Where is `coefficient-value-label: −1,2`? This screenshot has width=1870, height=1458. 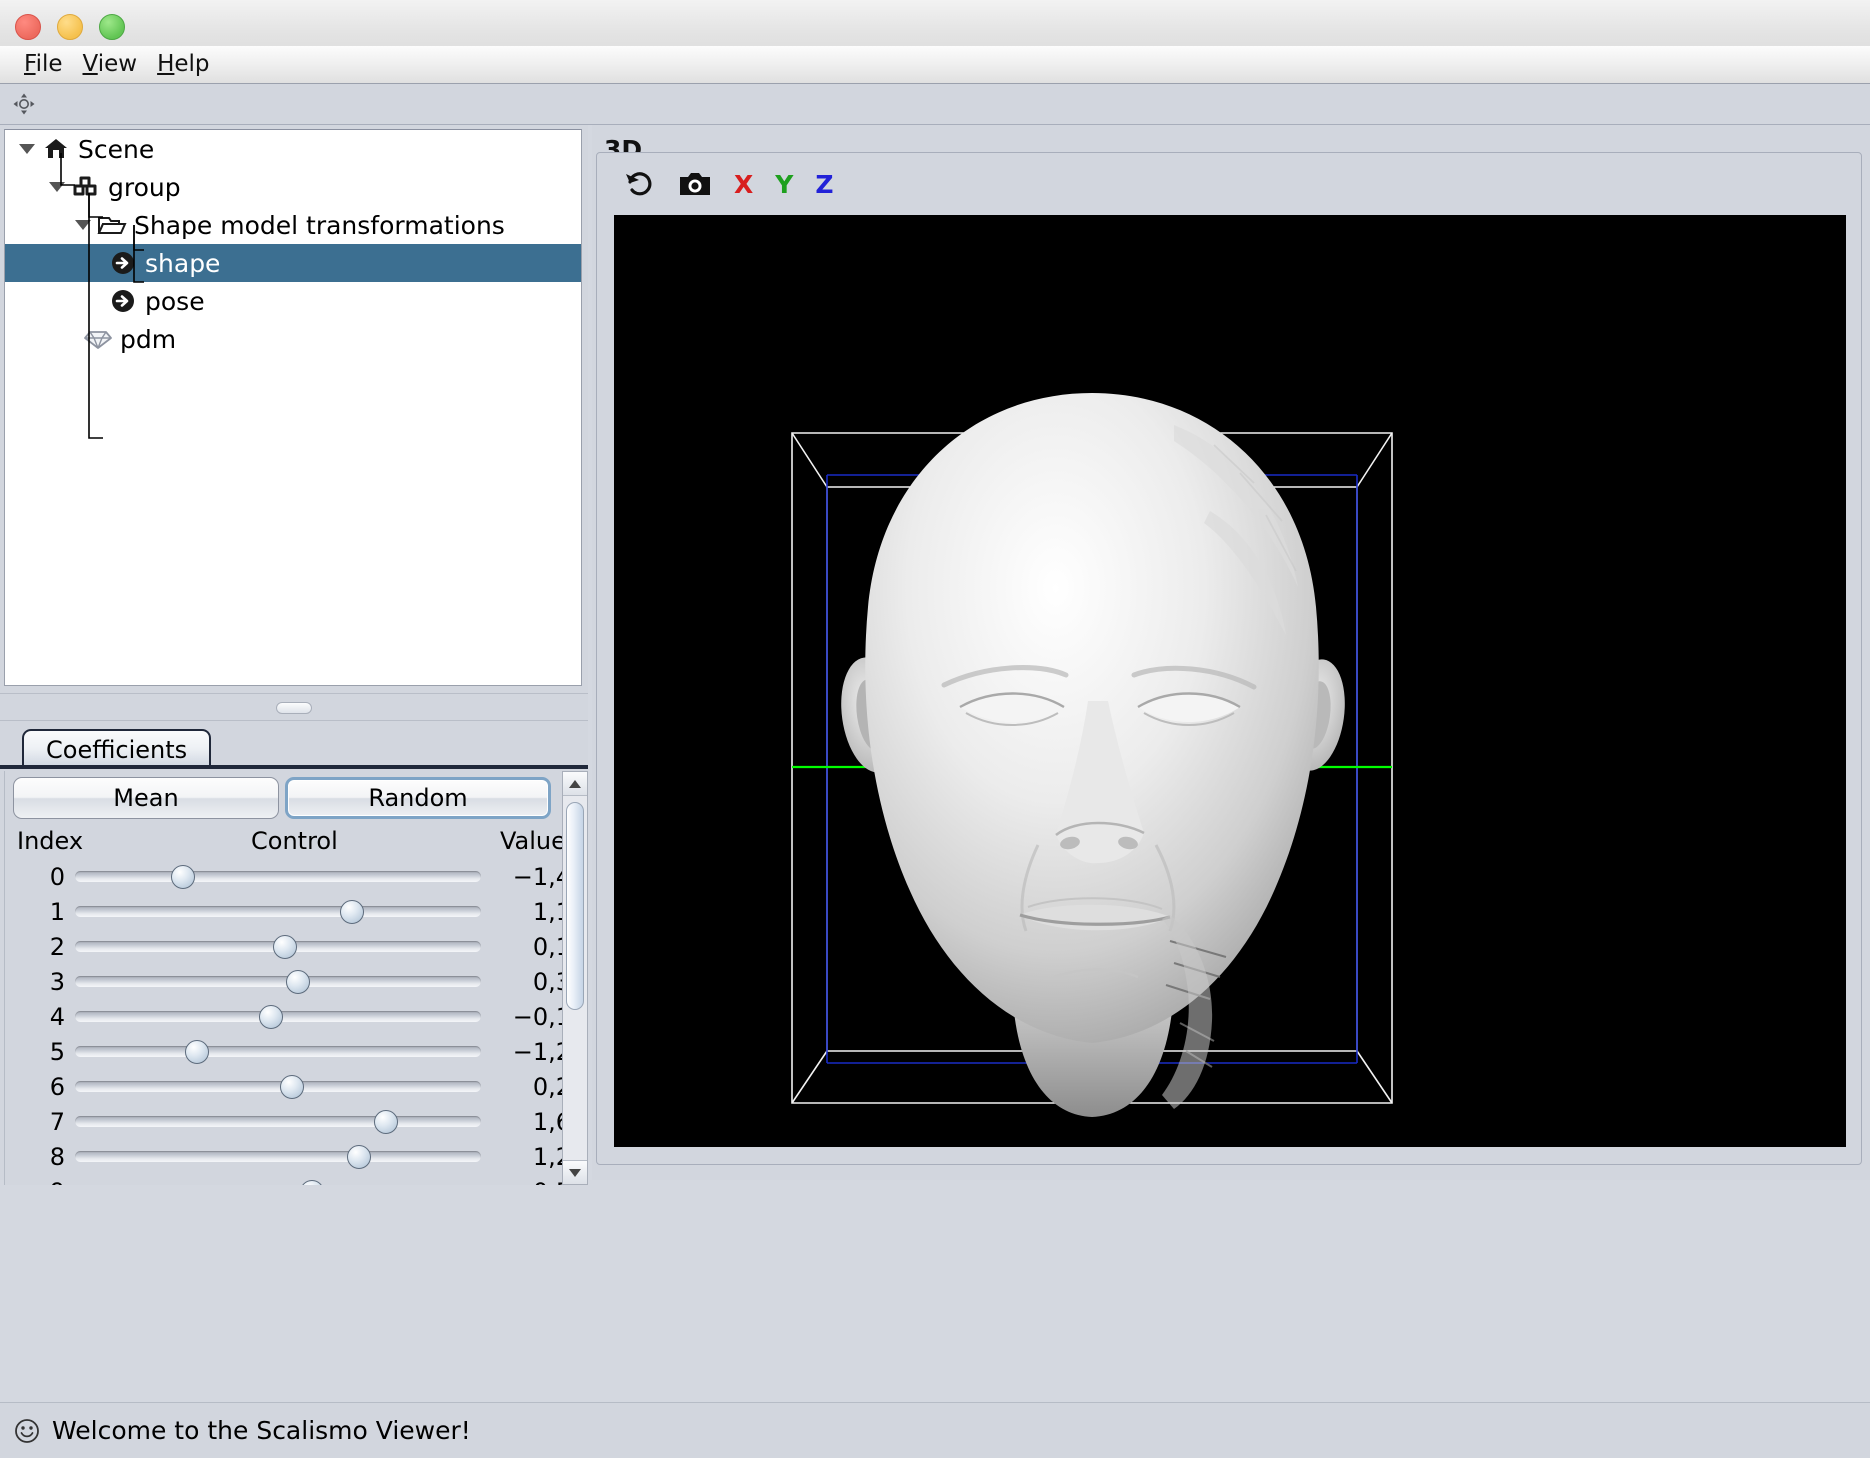
coefficient-value-label: −1,2 is located at coordinates (541, 1051).